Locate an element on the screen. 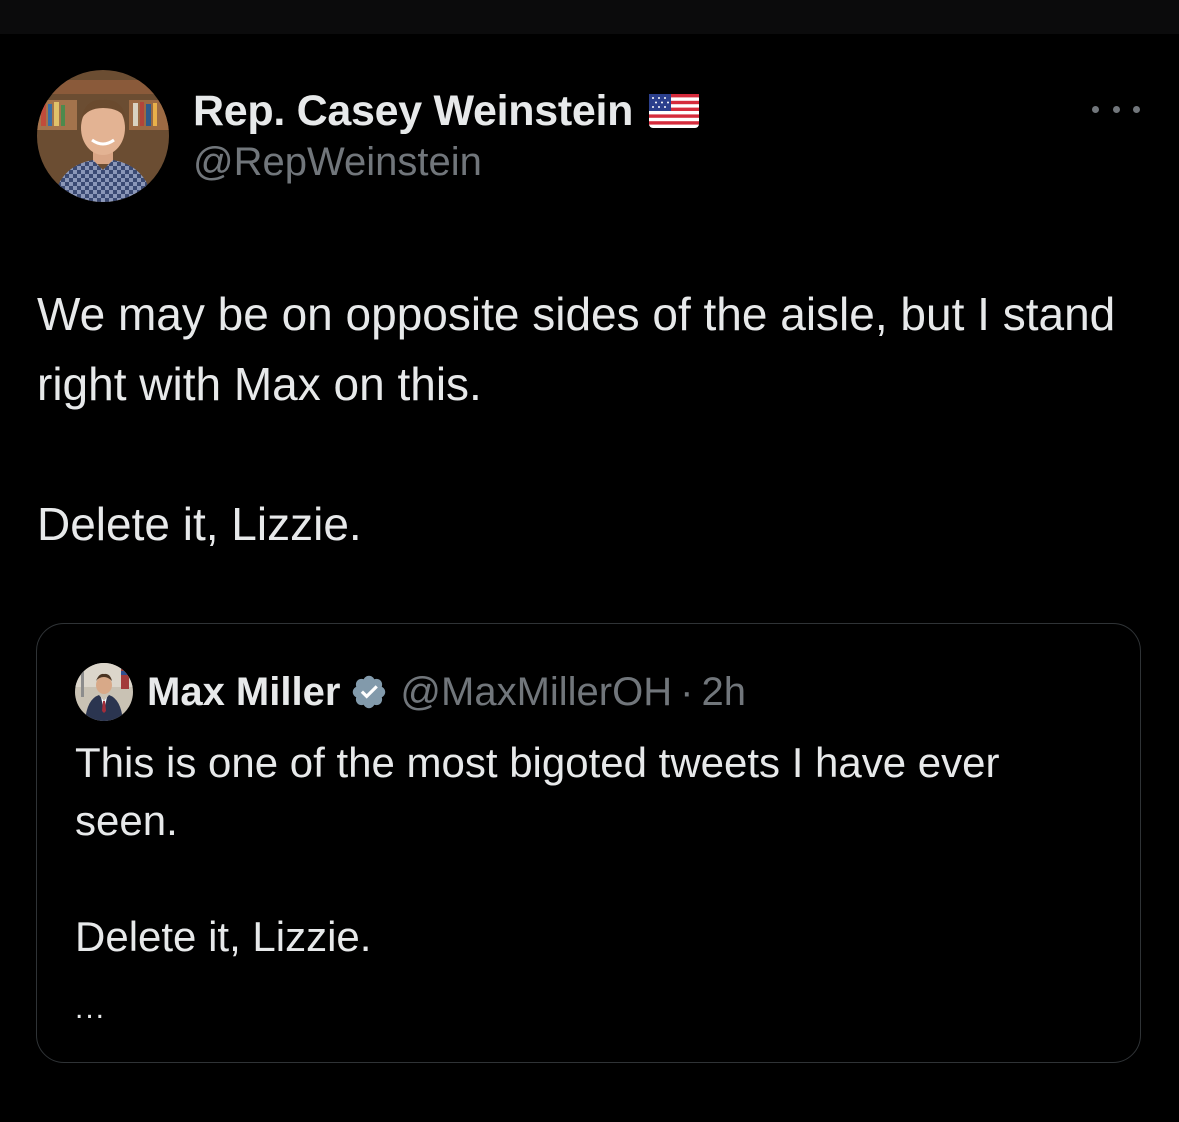 The width and height of the screenshot is (1179, 1122). us-flag-icon is located at coordinates (674, 111).